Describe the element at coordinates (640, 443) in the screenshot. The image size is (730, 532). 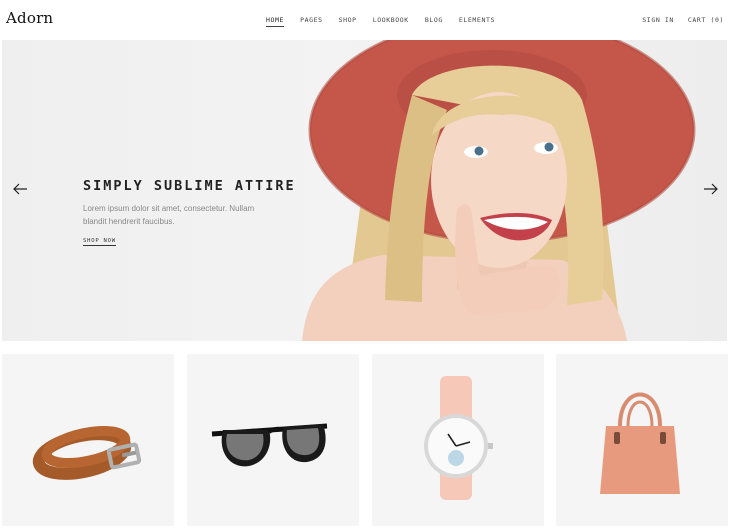
I see `handbag-image` at that location.